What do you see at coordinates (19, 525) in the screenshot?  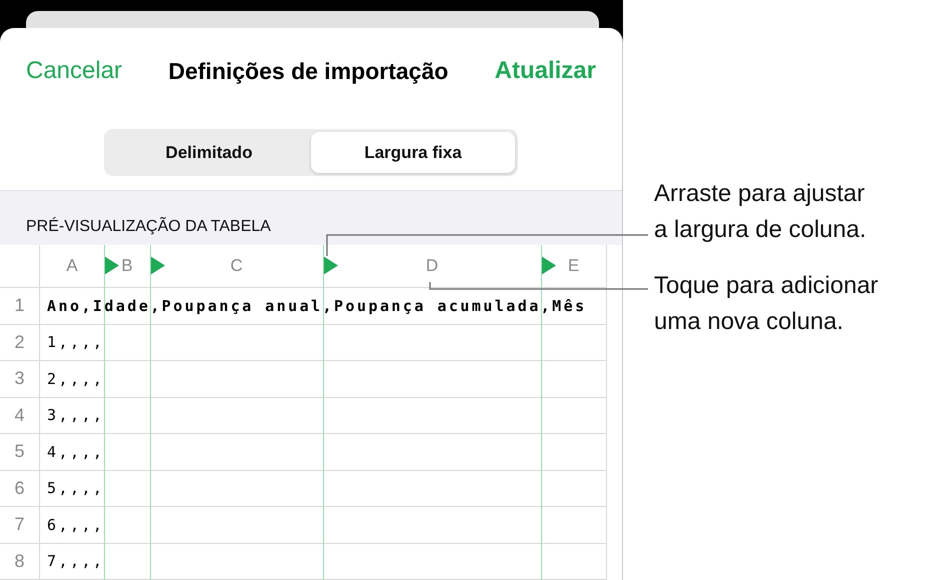 I see `row-number: 7` at bounding box center [19, 525].